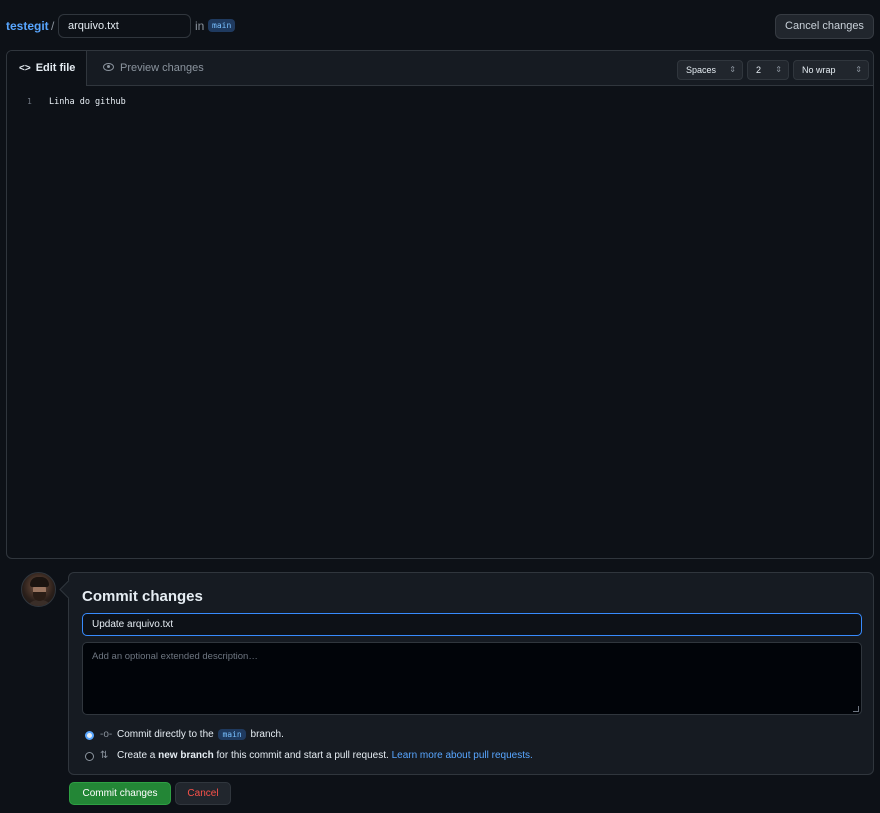 Image resolution: width=880 pixels, height=813 pixels. What do you see at coordinates (29, 101) in the screenshot?
I see `line-number: 1` at bounding box center [29, 101].